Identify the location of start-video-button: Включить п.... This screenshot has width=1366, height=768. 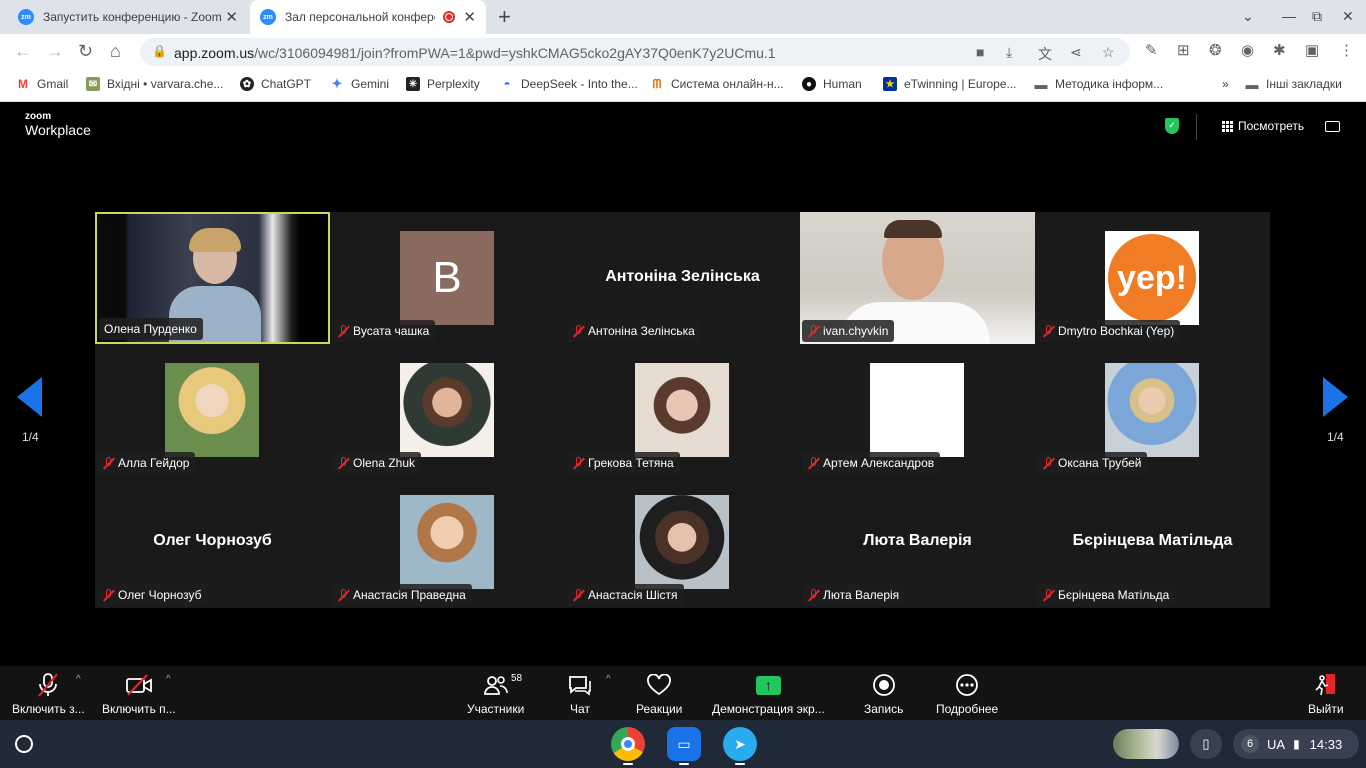
(139, 693).